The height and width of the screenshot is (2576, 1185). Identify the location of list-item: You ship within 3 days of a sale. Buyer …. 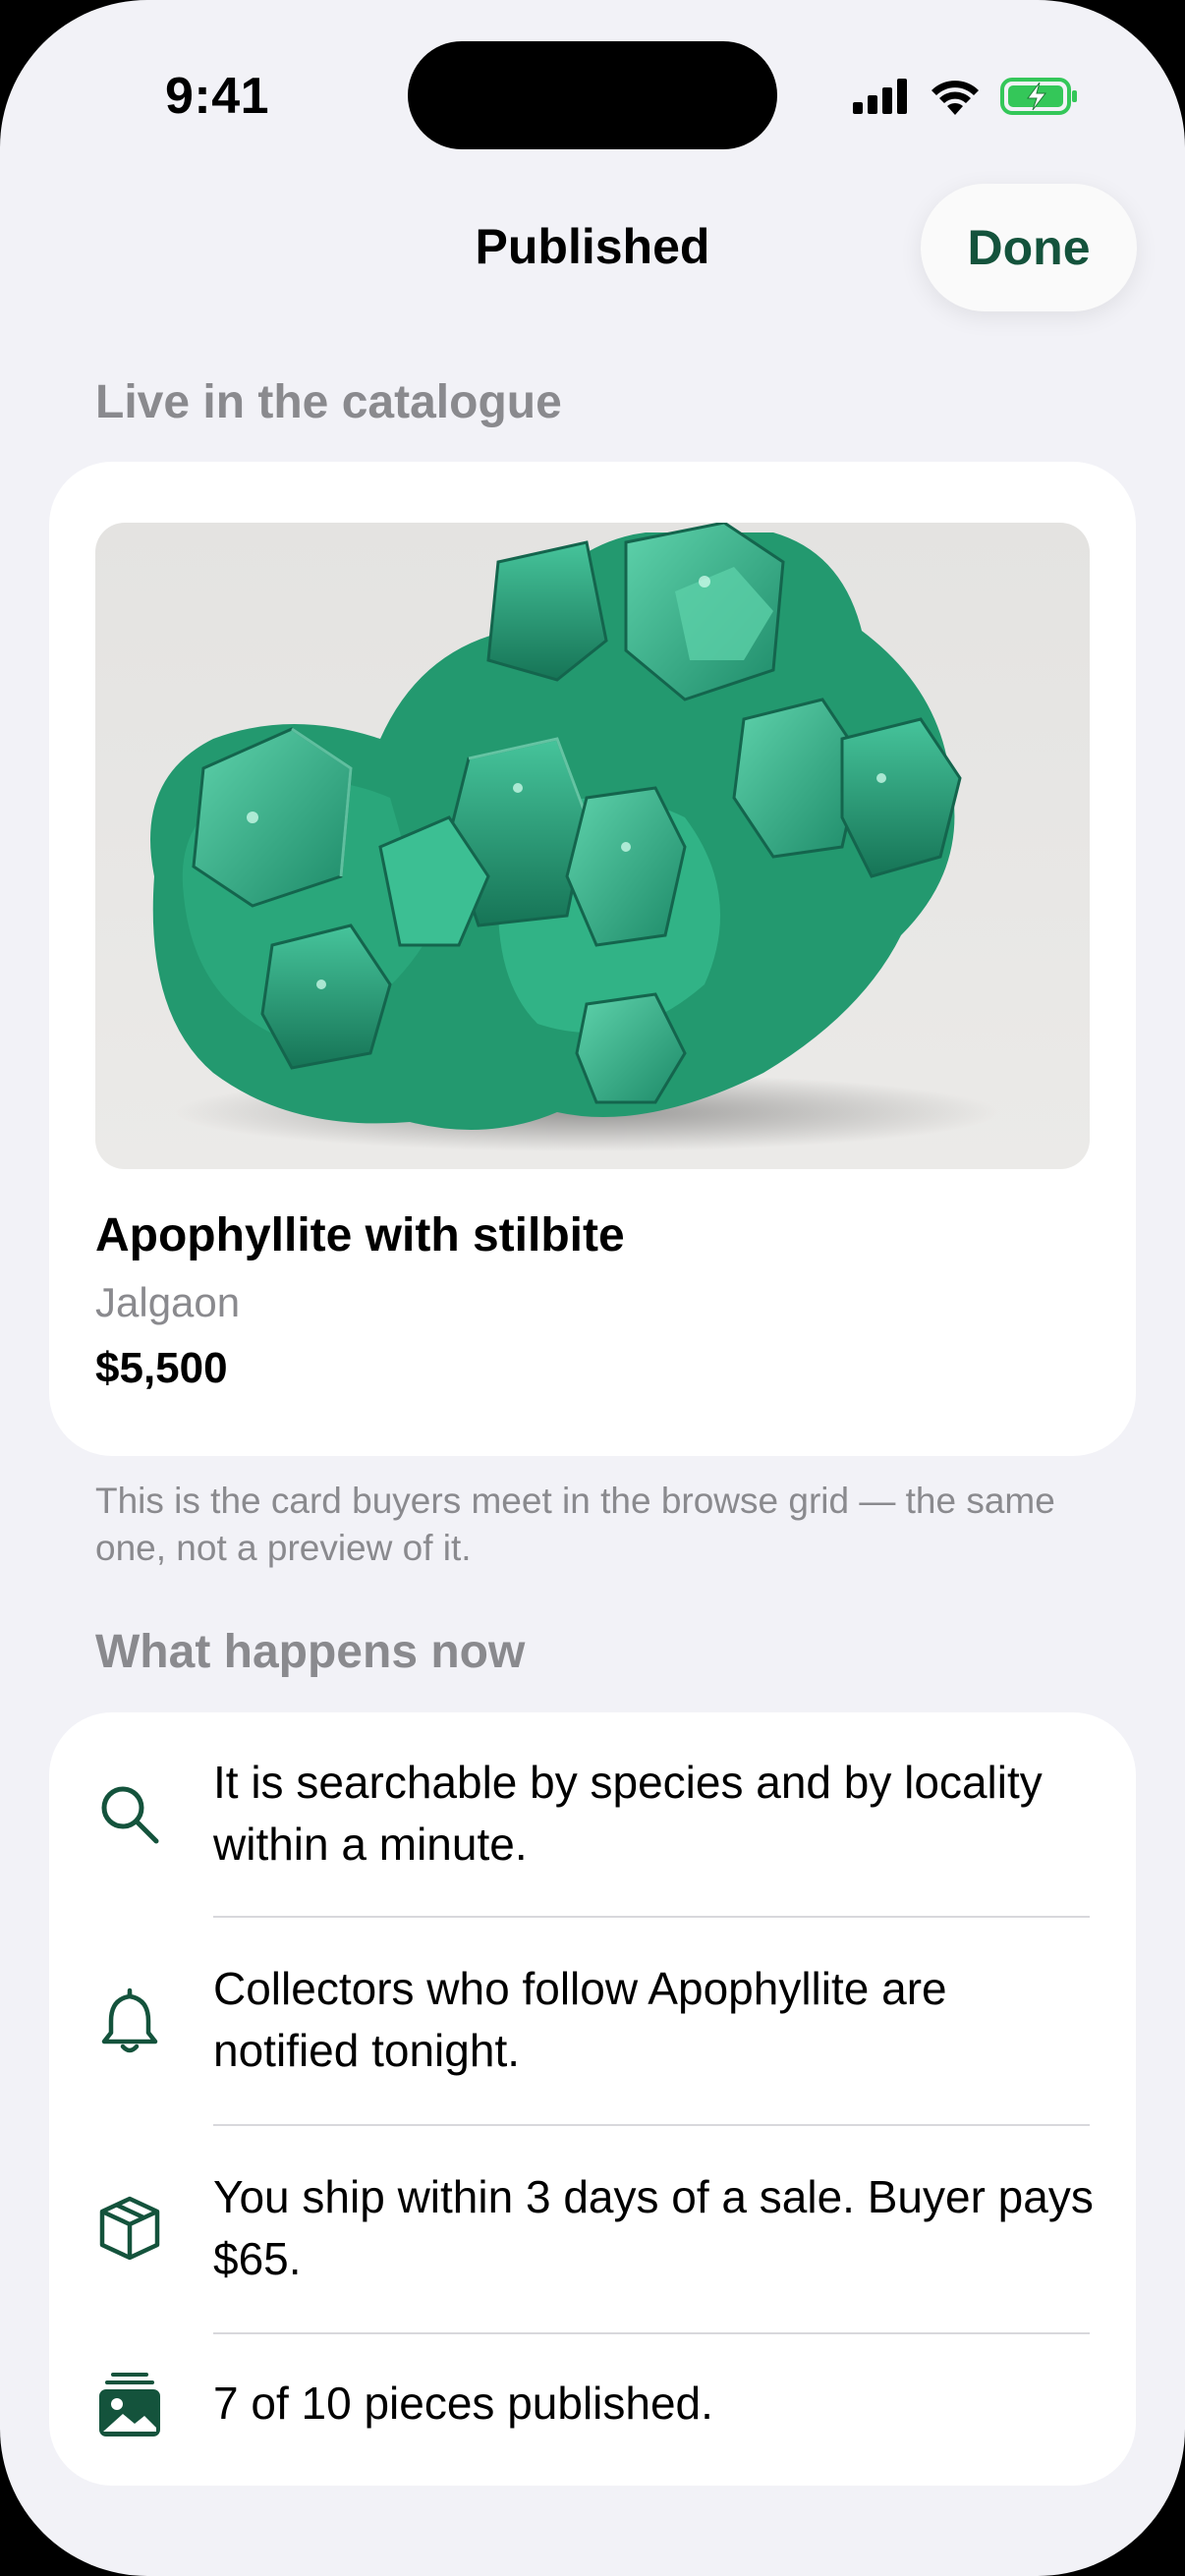
(592, 2230).